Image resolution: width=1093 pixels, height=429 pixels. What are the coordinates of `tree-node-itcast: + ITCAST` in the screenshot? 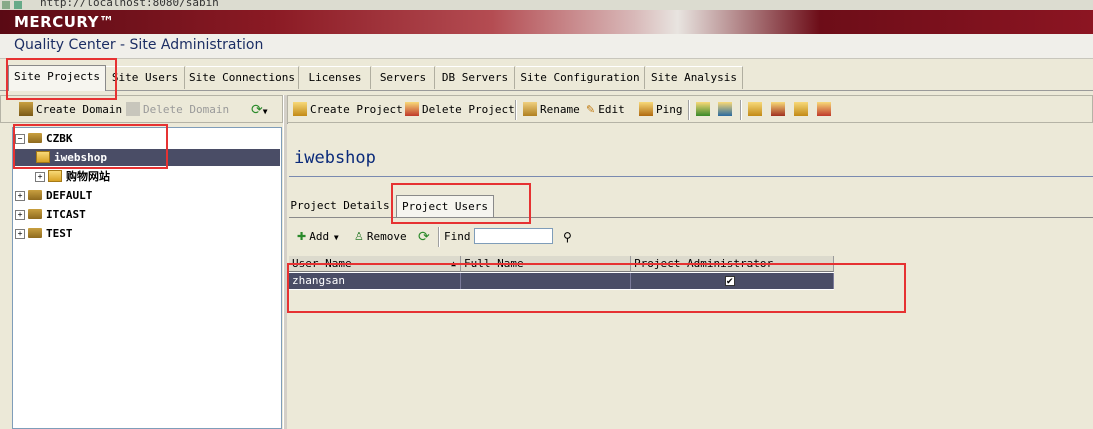 It's located at (50, 214).